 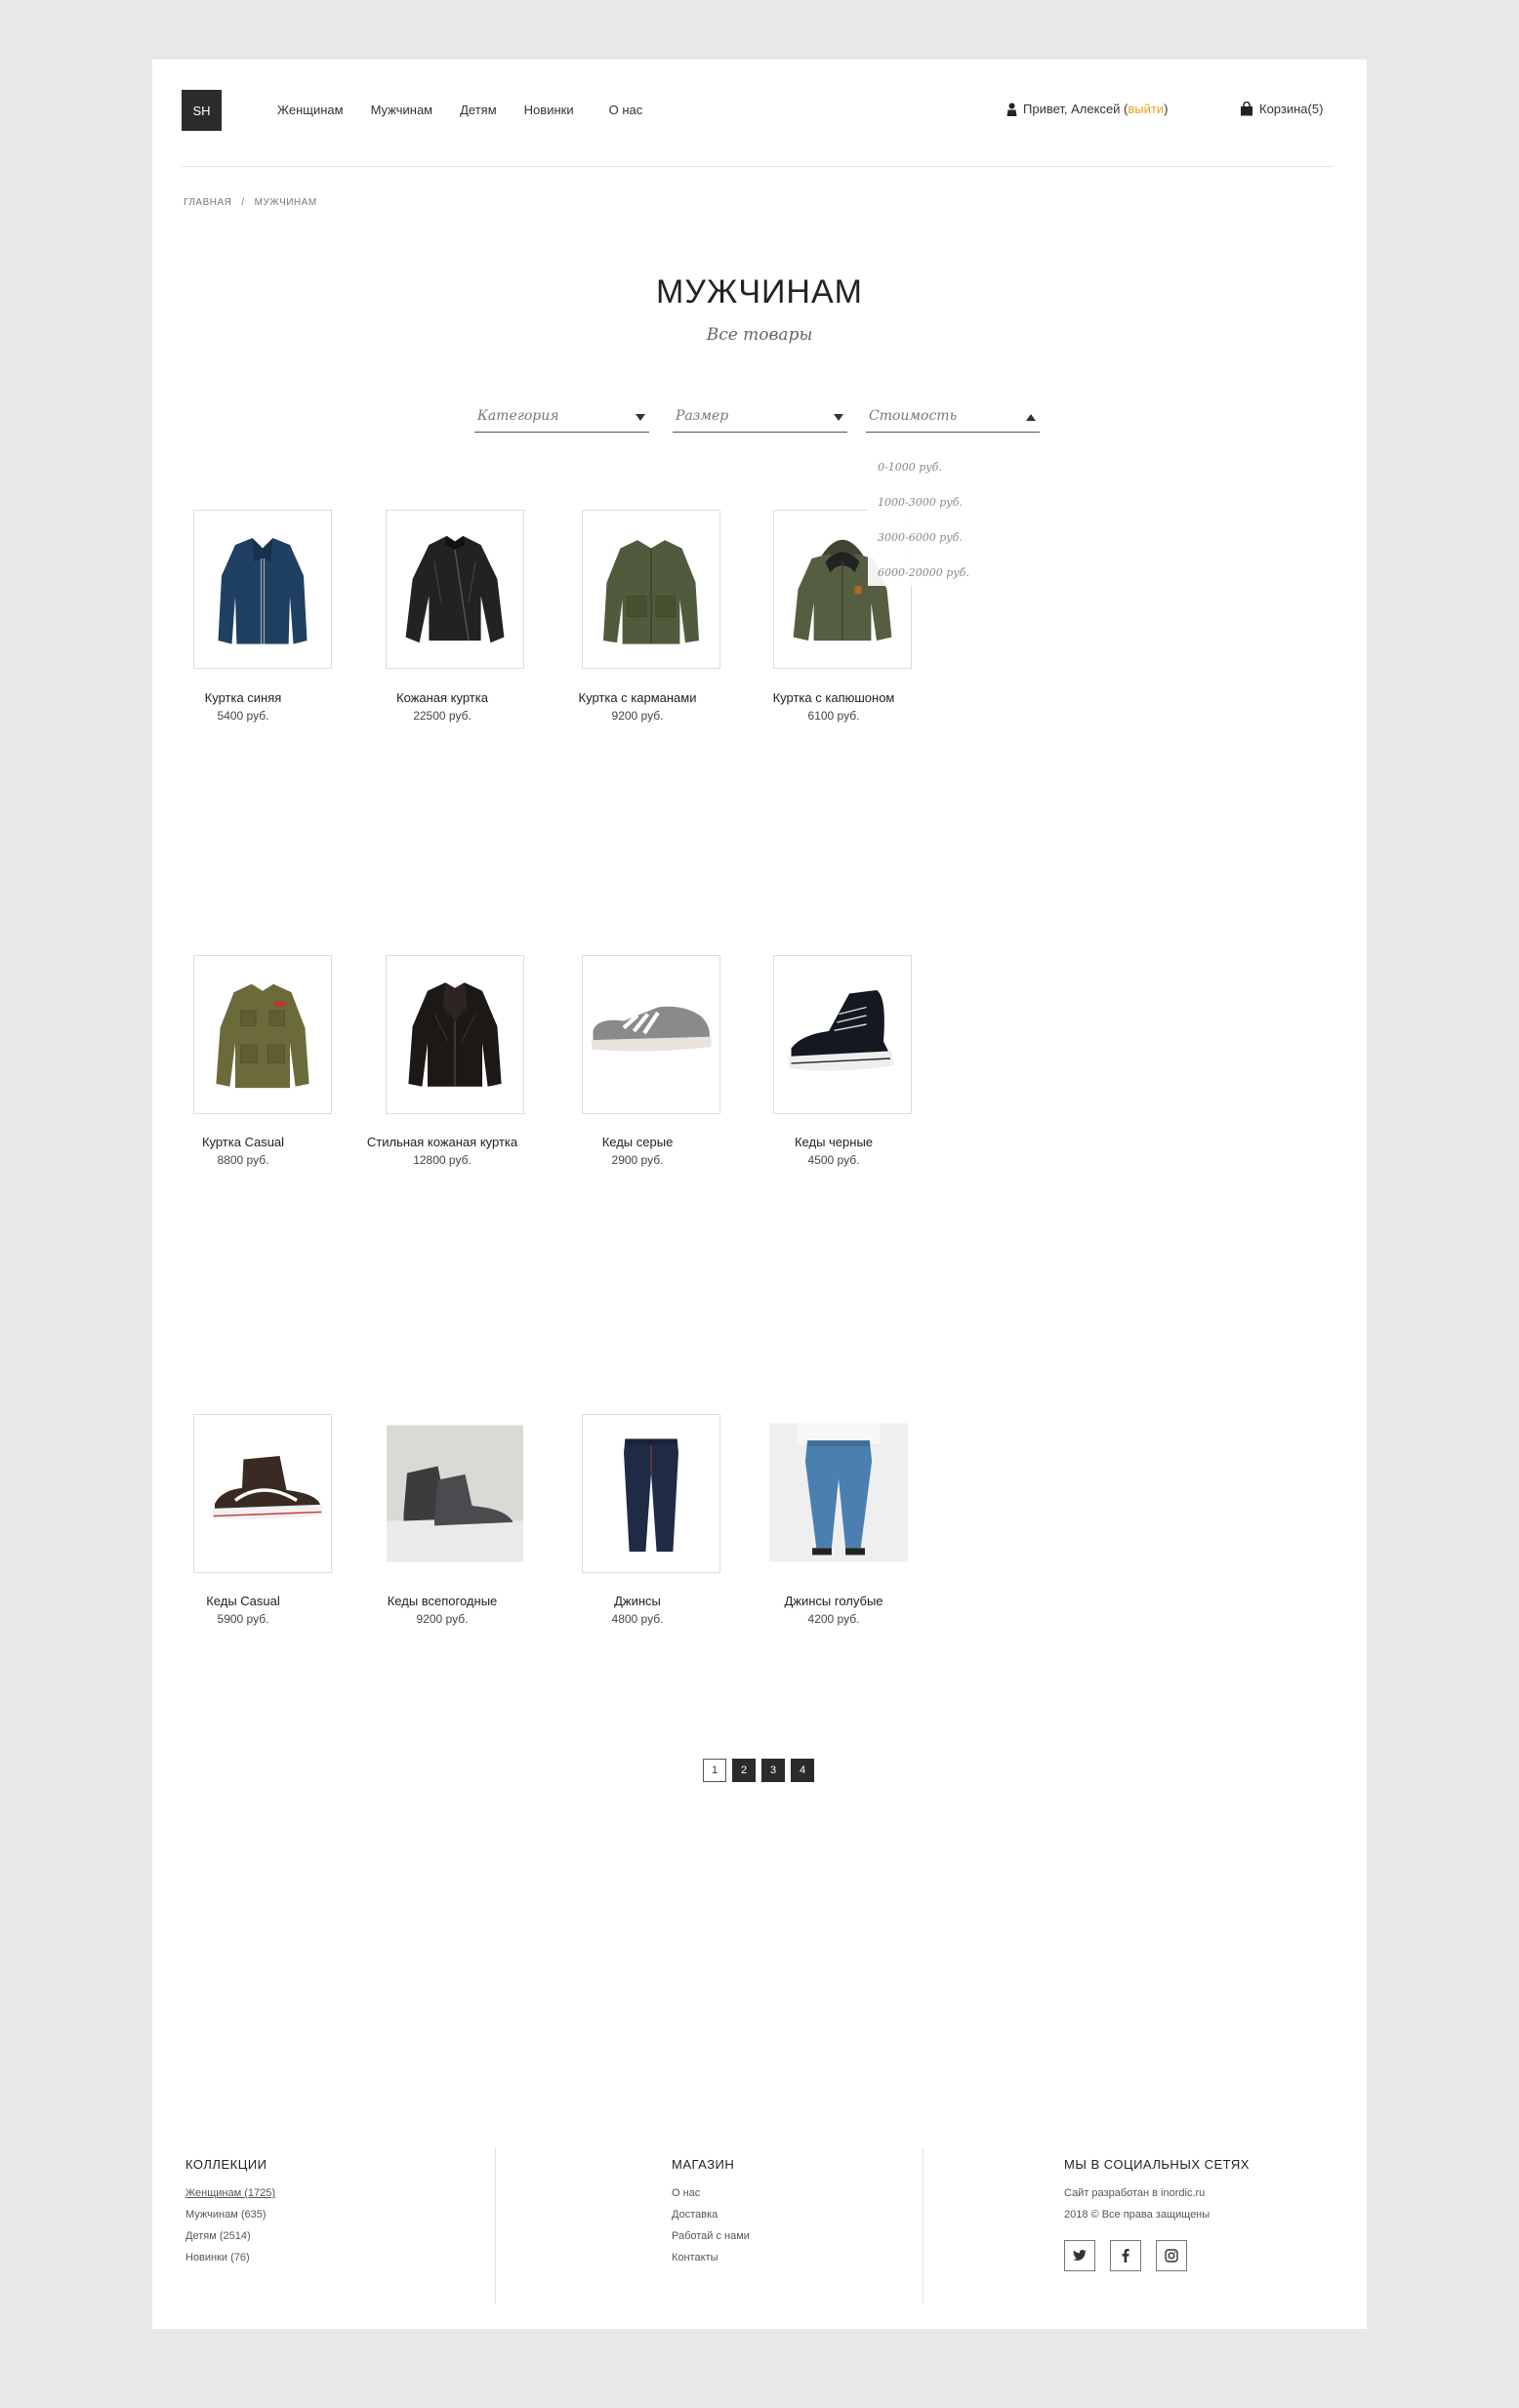 What do you see at coordinates (637, 697) in the screenshot?
I see `product-name: Куртка с карманами` at bounding box center [637, 697].